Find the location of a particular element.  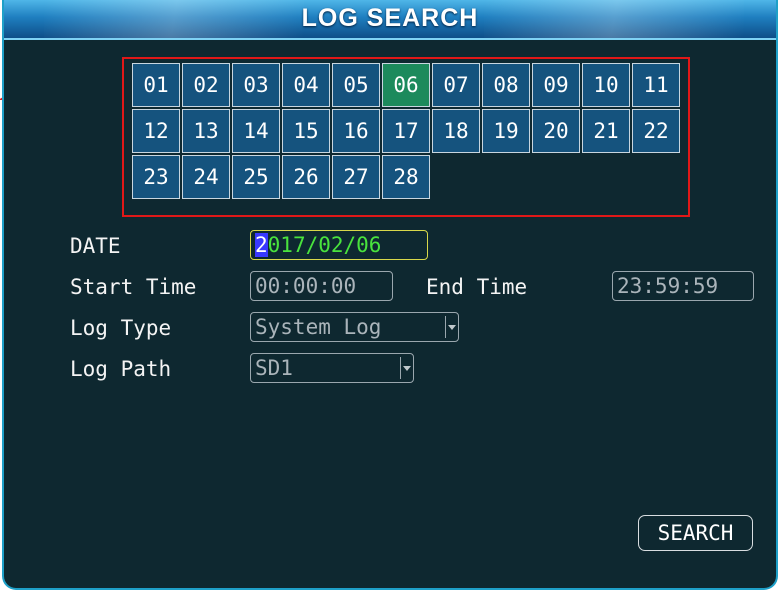

day-cell: 22 is located at coordinates (656, 131).